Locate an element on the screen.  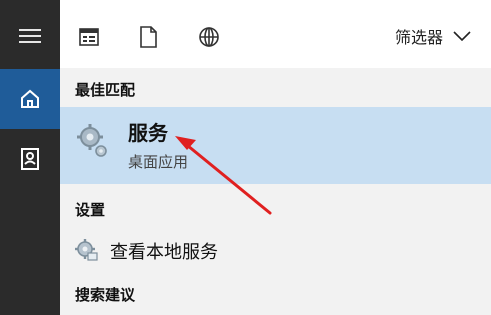
document-icon is located at coordinates (148, 37).